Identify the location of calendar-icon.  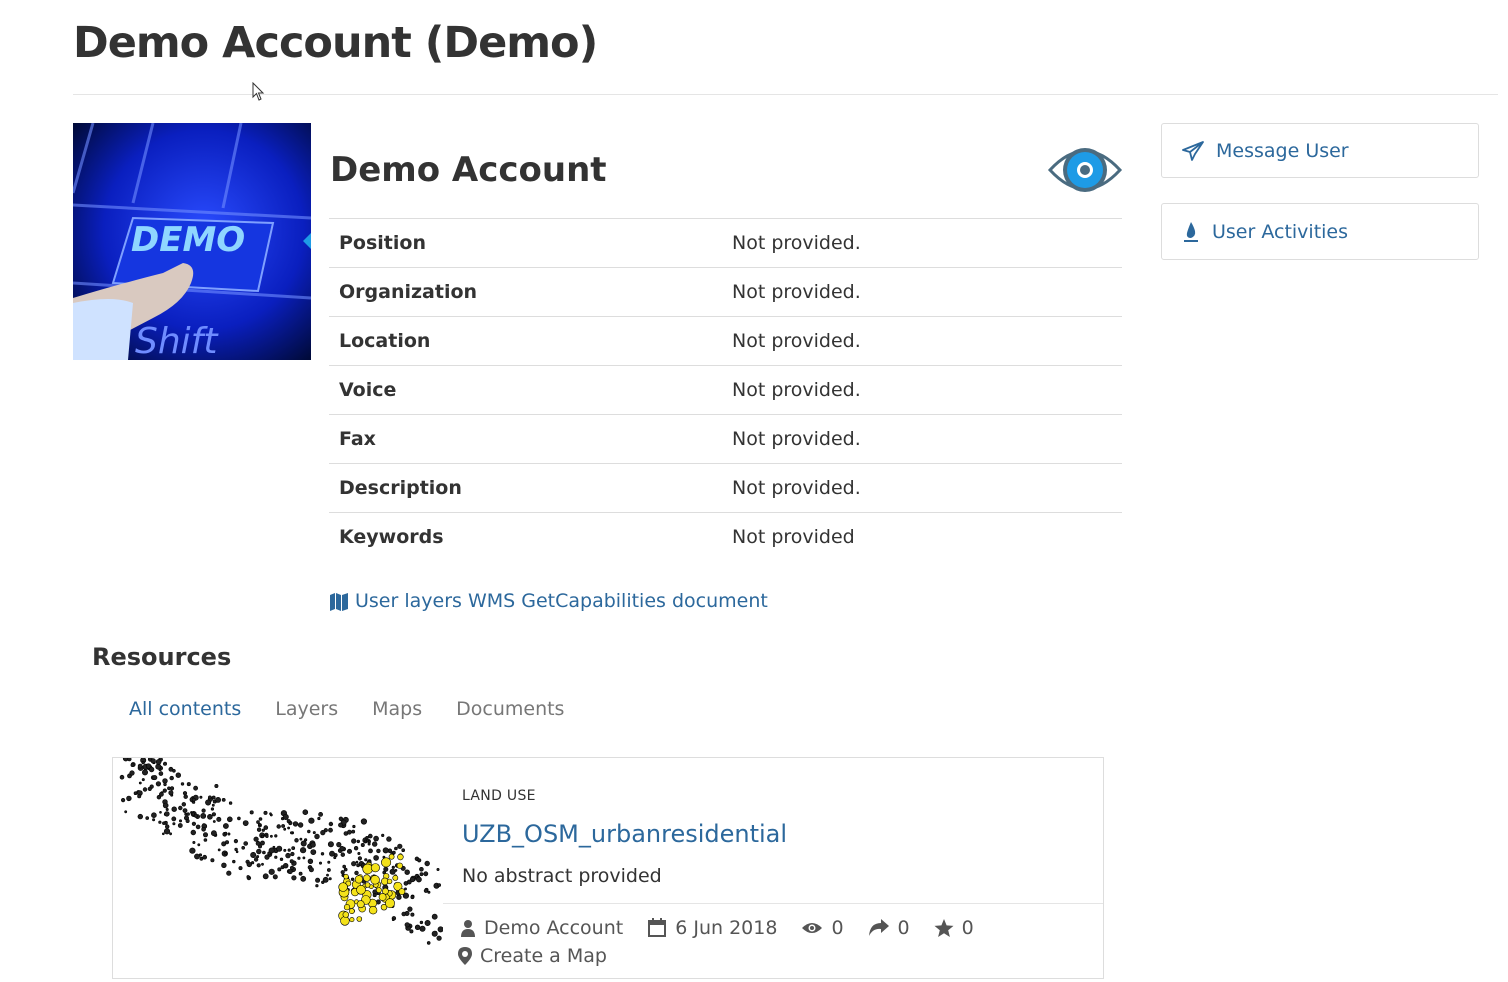
(657, 927).